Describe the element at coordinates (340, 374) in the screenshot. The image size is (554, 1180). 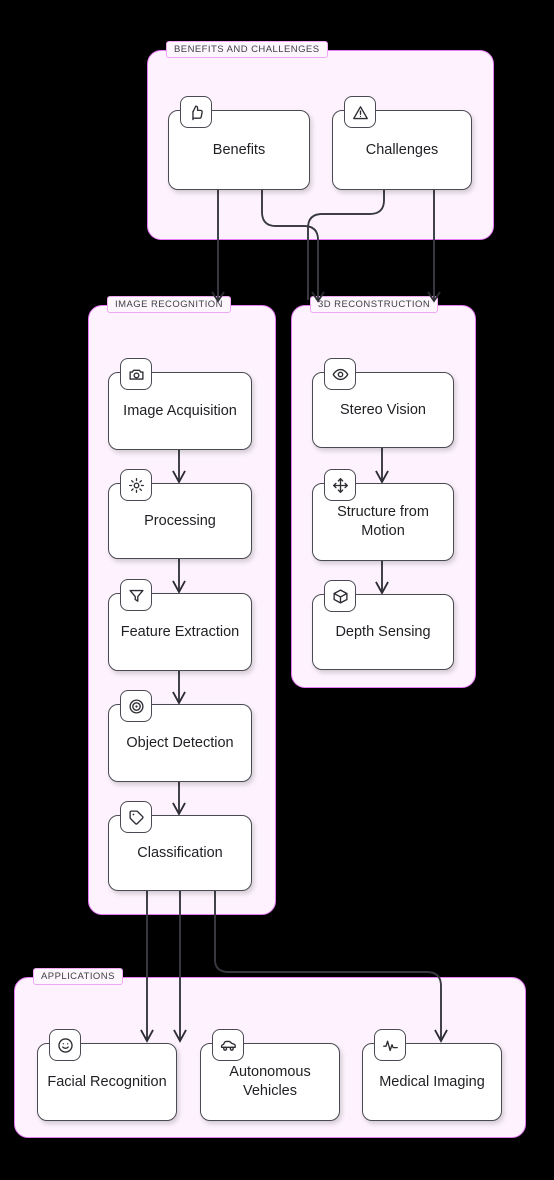
I see `eye-icon` at that location.